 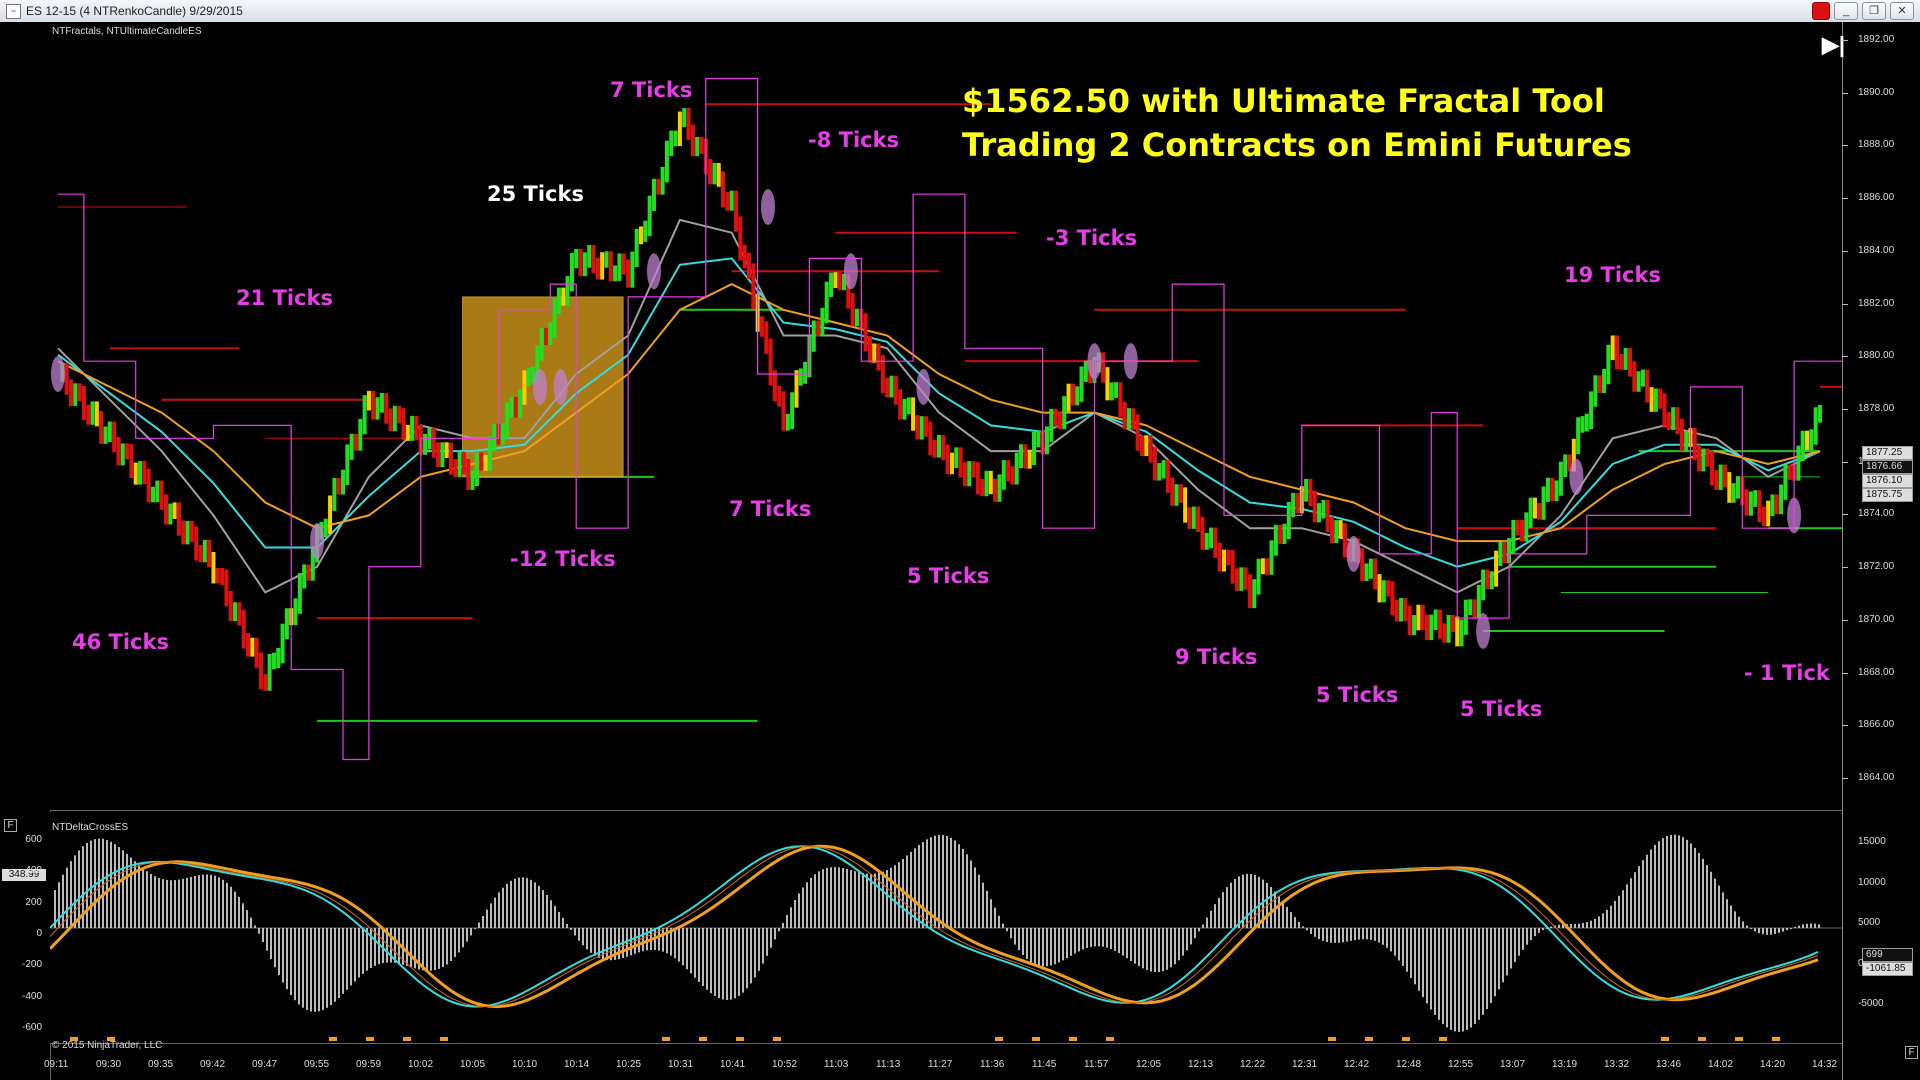 What do you see at coordinates (1357, 695) in the screenshot?
I see `annotation-5-ticks-b: 5 Ticks` at bounding box center [1357, 695].